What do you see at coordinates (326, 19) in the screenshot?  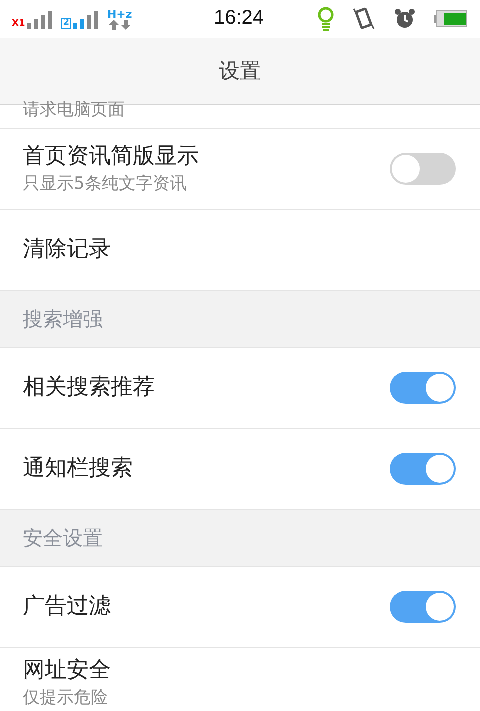 I see `lightbulb-icon` at bounding box center [326, 19].